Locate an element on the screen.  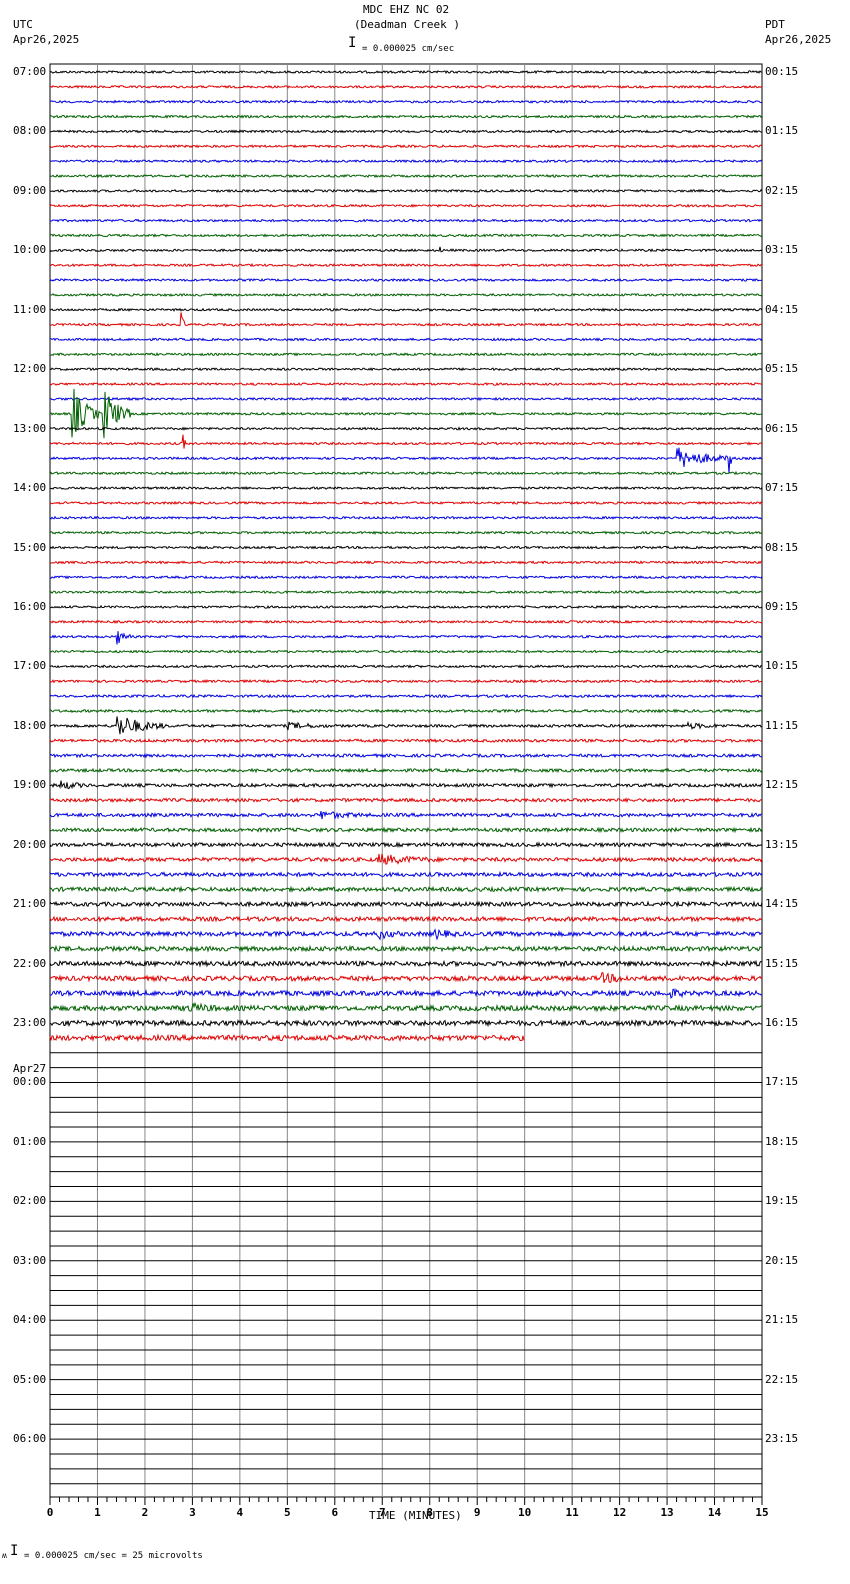
utc-hour-label: 08:00 is located at coordinates (30, 131).